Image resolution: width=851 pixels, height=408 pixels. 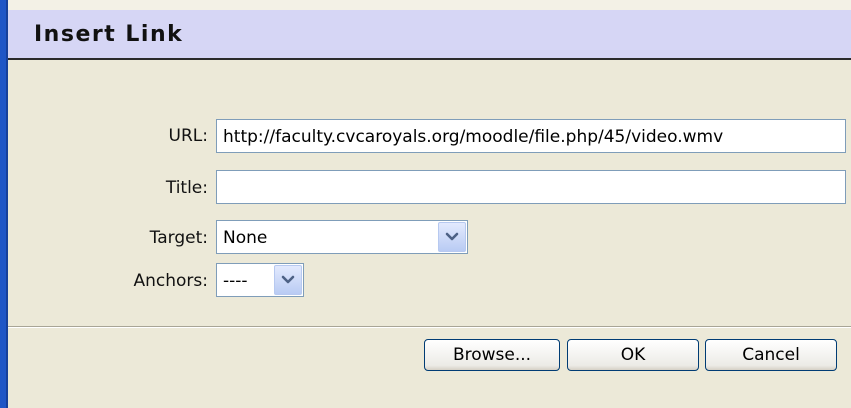 What do you see at coordinates (171, 281) in the screenshot?
I see `anchors-label: Anchors:` at bounding box center [171, 281].